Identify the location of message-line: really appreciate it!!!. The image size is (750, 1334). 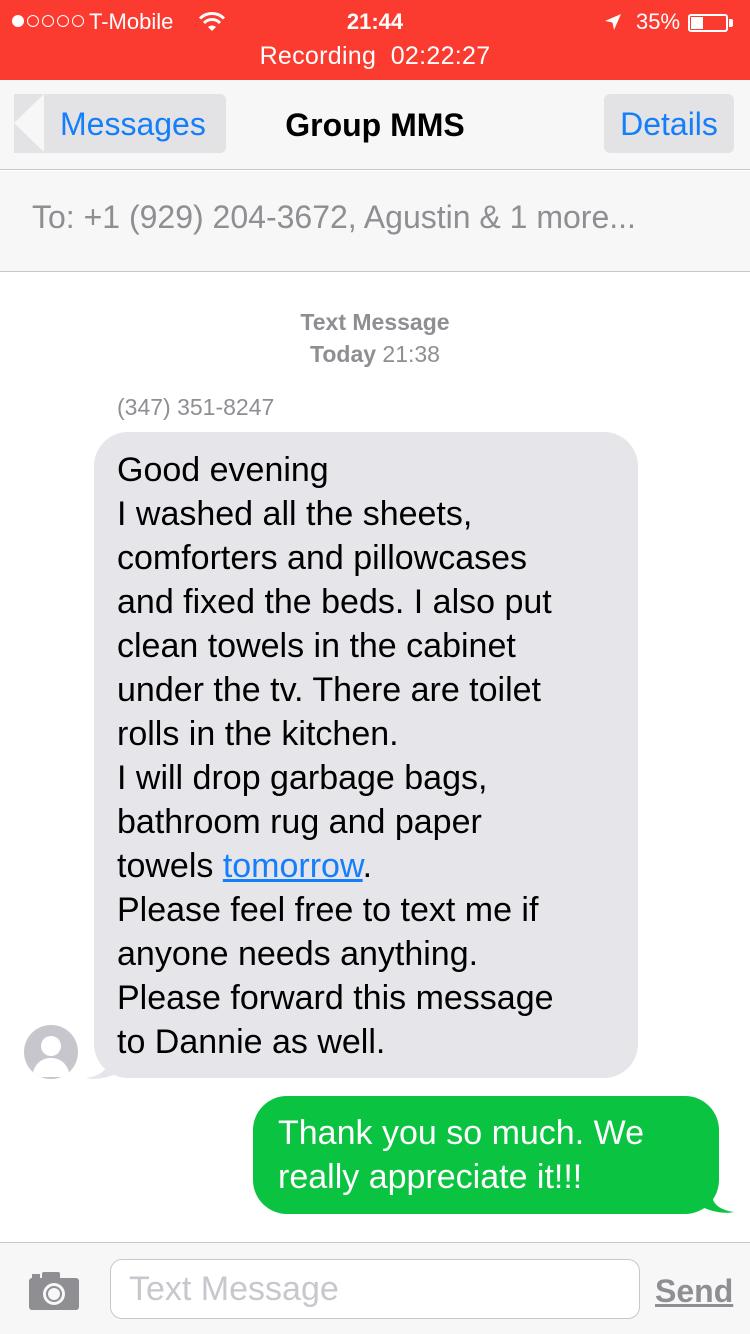
(430, 1177).